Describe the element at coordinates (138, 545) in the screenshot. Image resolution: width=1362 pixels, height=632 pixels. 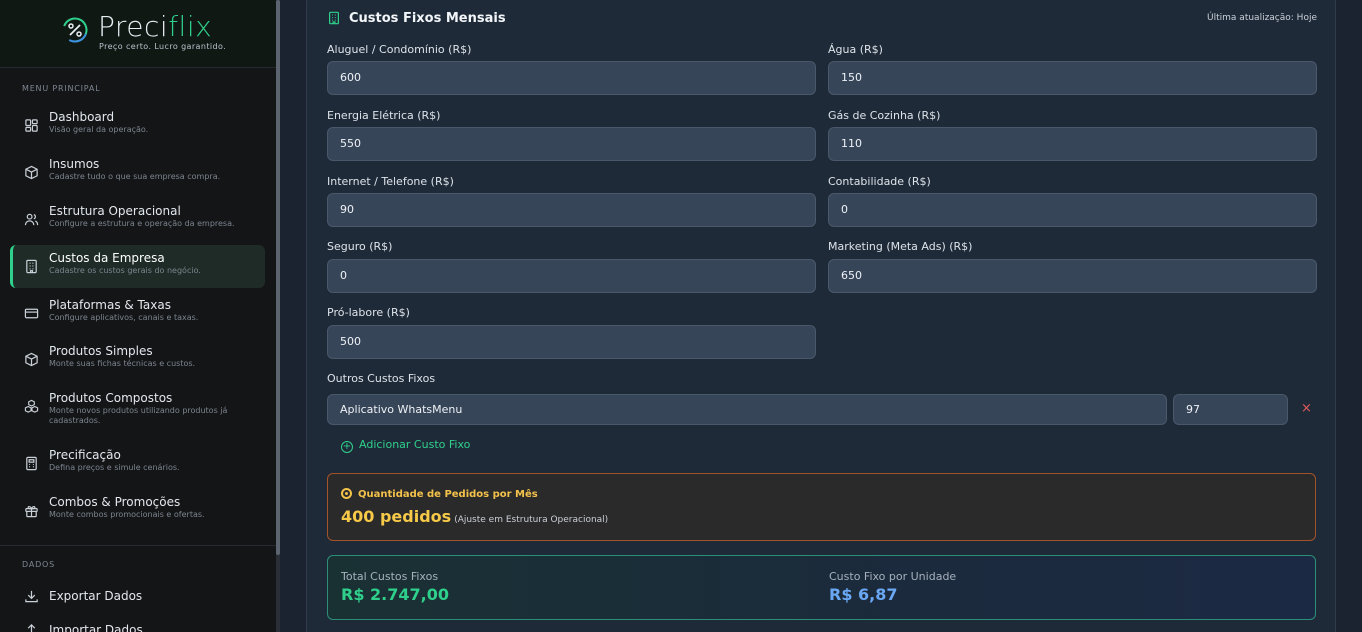
I see `sidebar-divider` at that location.